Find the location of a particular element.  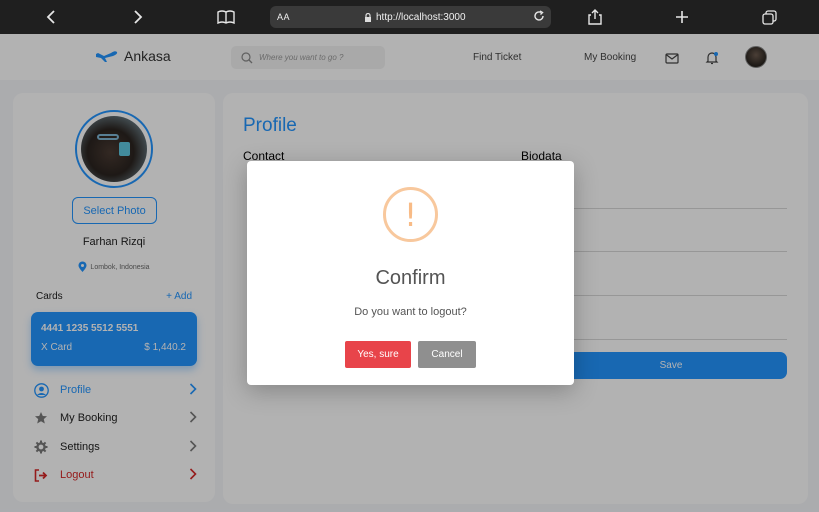

text-size-button: AA is located at coordinates (283, 17).